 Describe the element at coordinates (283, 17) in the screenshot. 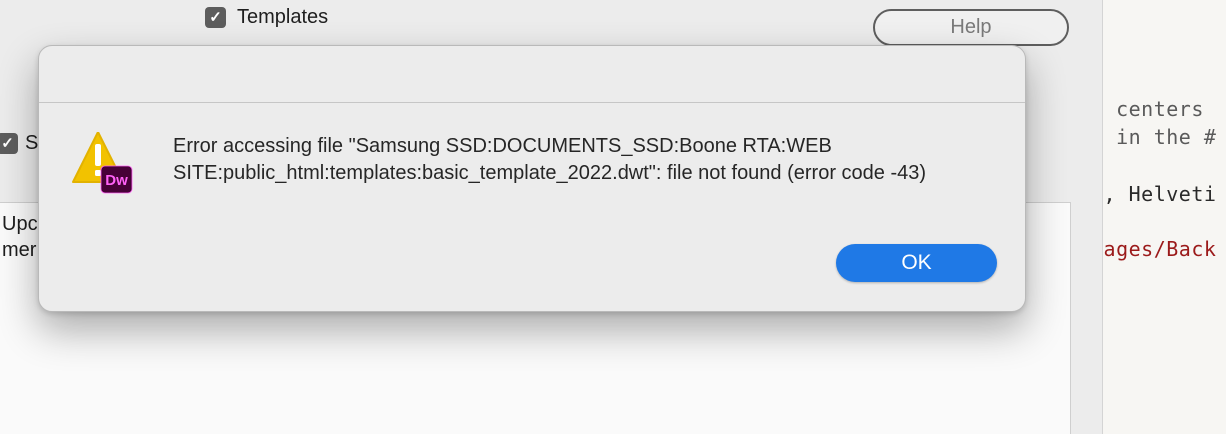

I see `templates-checkbox-label: Templates` at that location.